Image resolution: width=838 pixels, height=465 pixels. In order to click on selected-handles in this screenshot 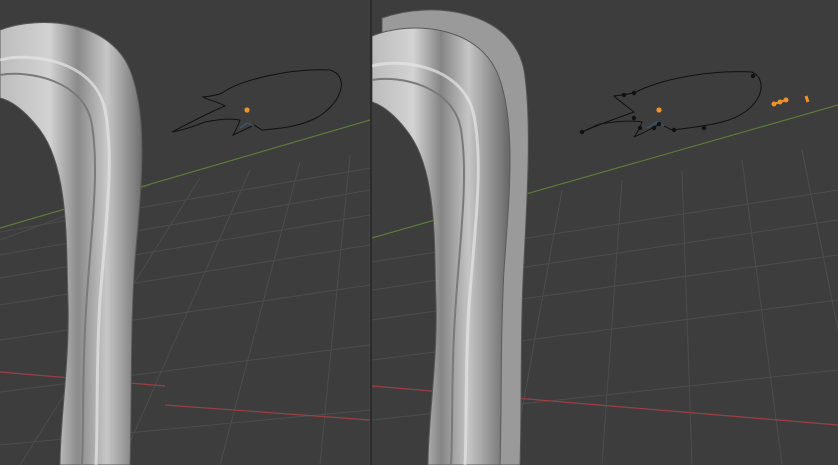, I will do `click(790, 101)`.